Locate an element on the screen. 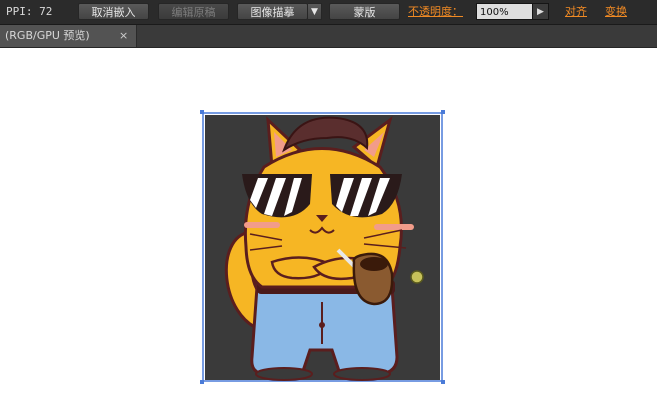 This screenshot has width=657, height=408. align-link: 对齐 is located at coordinates (576, 11).